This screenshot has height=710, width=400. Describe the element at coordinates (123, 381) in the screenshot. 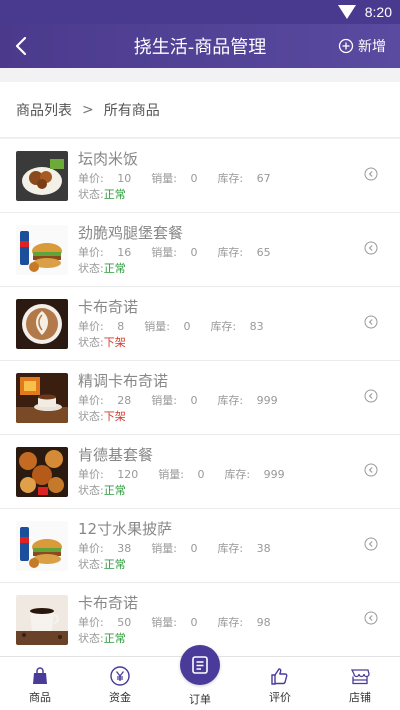

I see `product-name: 精调卡布奇诺` at that location.